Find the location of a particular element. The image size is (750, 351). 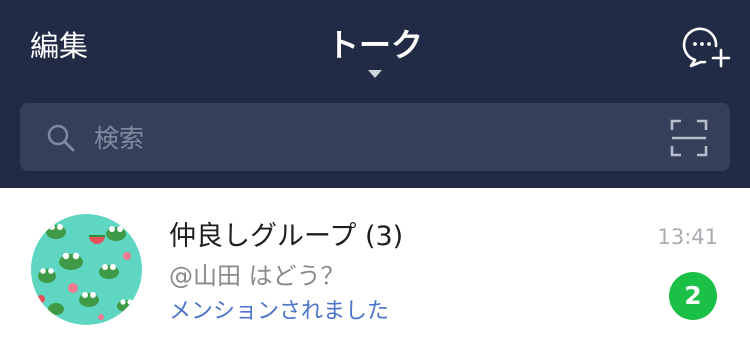

chat-bubble-plus-icon is located at coordinates (706, 47).